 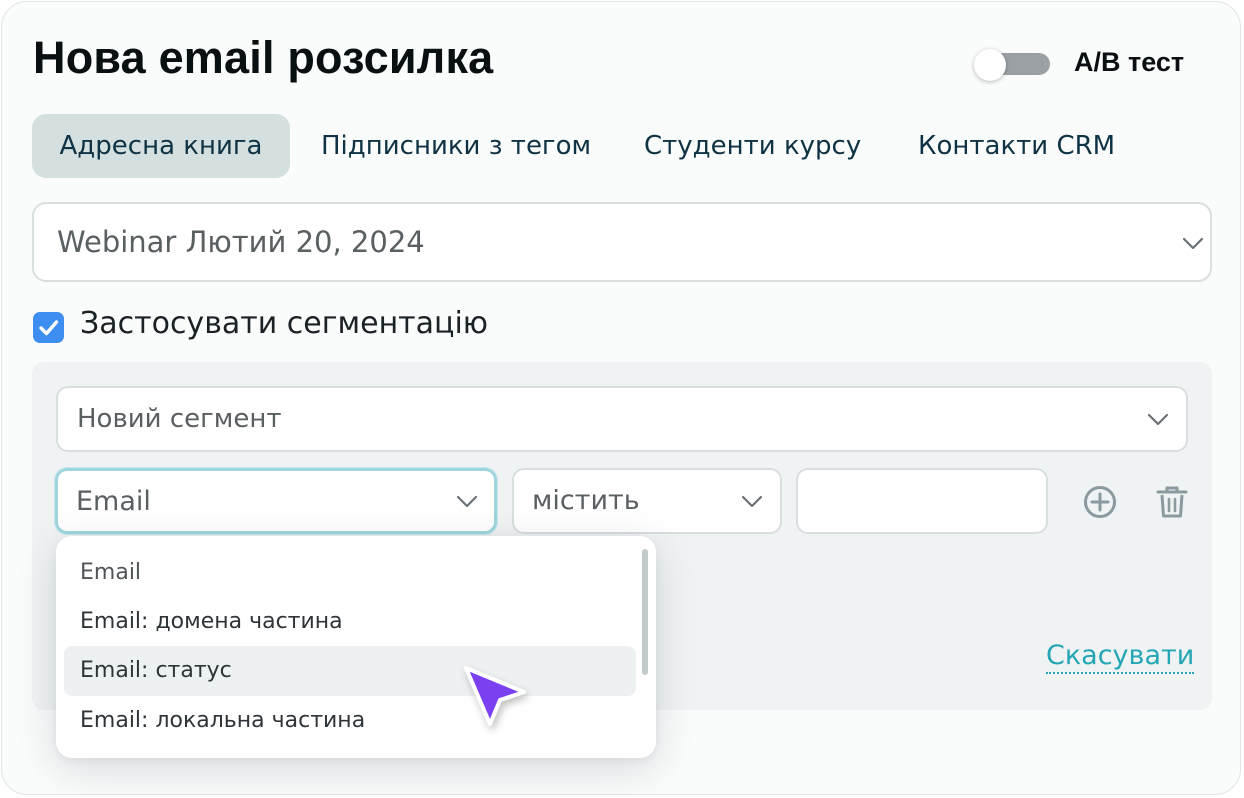 I want to click on dropdown-scrollbar, so click(x=645, y=612).